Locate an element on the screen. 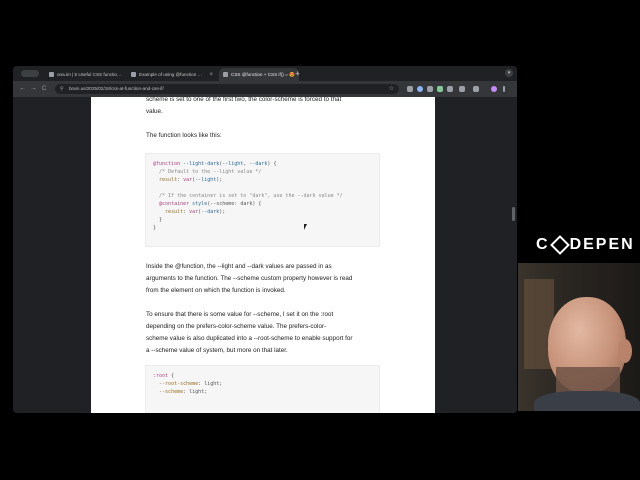 The width and height of the screenshot is (640, 480). paragraph-line: value. is located at coordinates (154, 111).